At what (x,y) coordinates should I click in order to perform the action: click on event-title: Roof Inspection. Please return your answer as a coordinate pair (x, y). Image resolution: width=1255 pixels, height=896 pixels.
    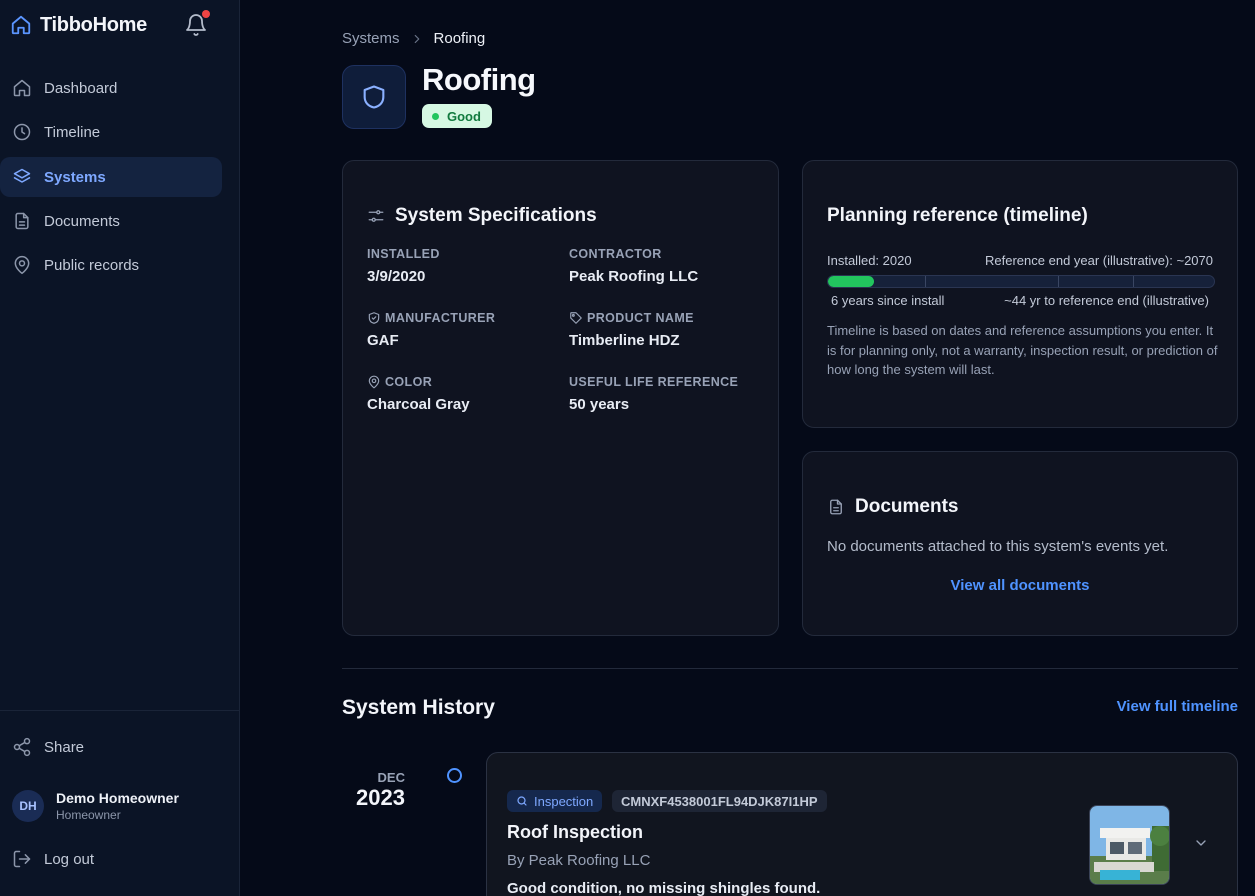
    Looking at the image, I should click on (575, 832).